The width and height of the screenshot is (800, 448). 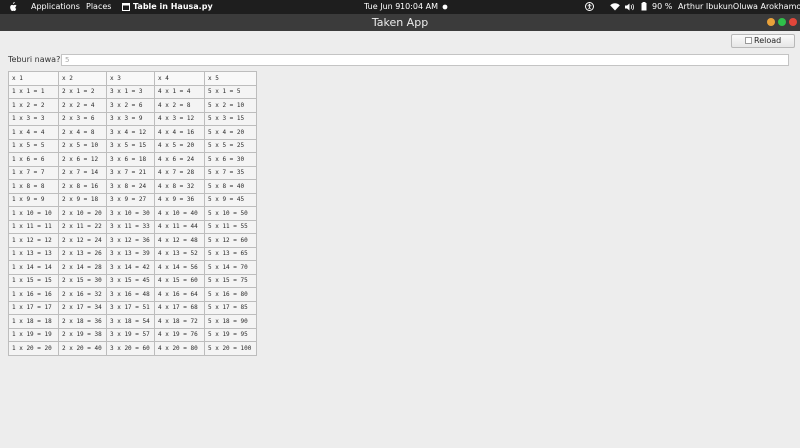 What do you see at coordinates (130, 91) in the screenshot?
I see `table-cell: 3 x 1 = 3` at bounding box center [130, 91].